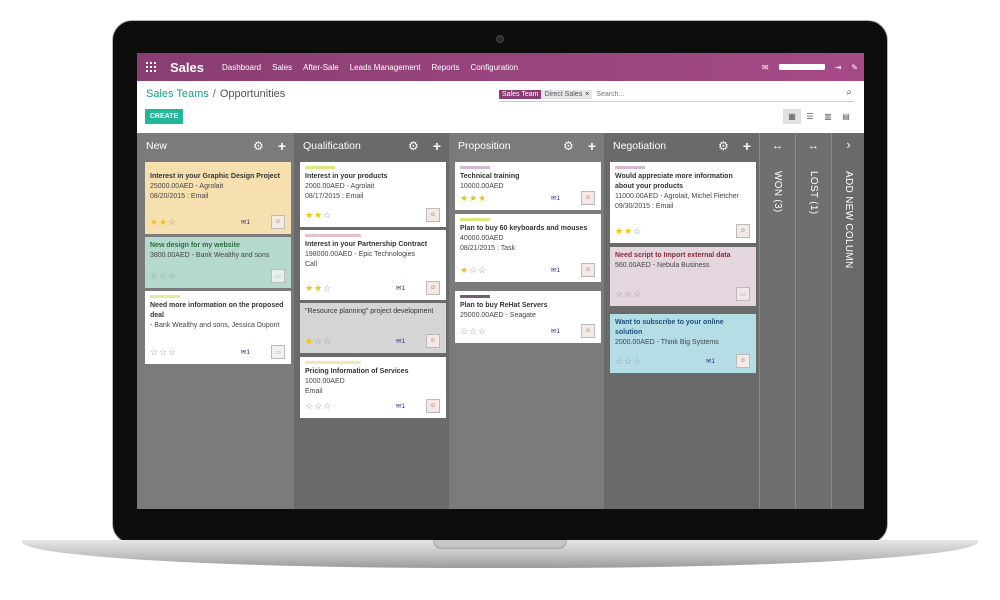 The width and height of the screenshot is (1000, 600). Describe the element at coordinates (494, 67) in the screenshot. I see `menu-configuration: Configuration` at that location.